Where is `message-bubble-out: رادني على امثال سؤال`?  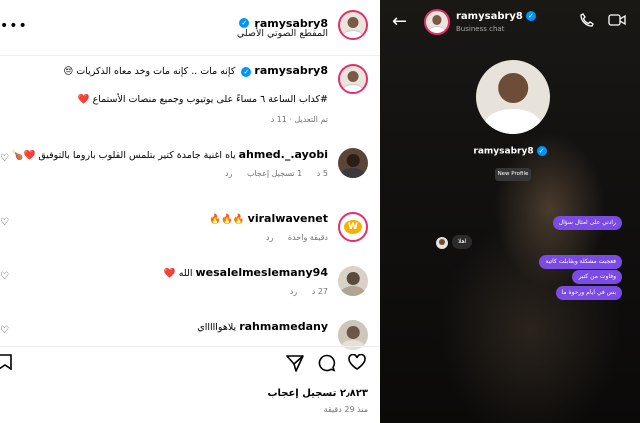 message-bubble-out: رادني على امثال سؤال is located at coordinates (587, 223).